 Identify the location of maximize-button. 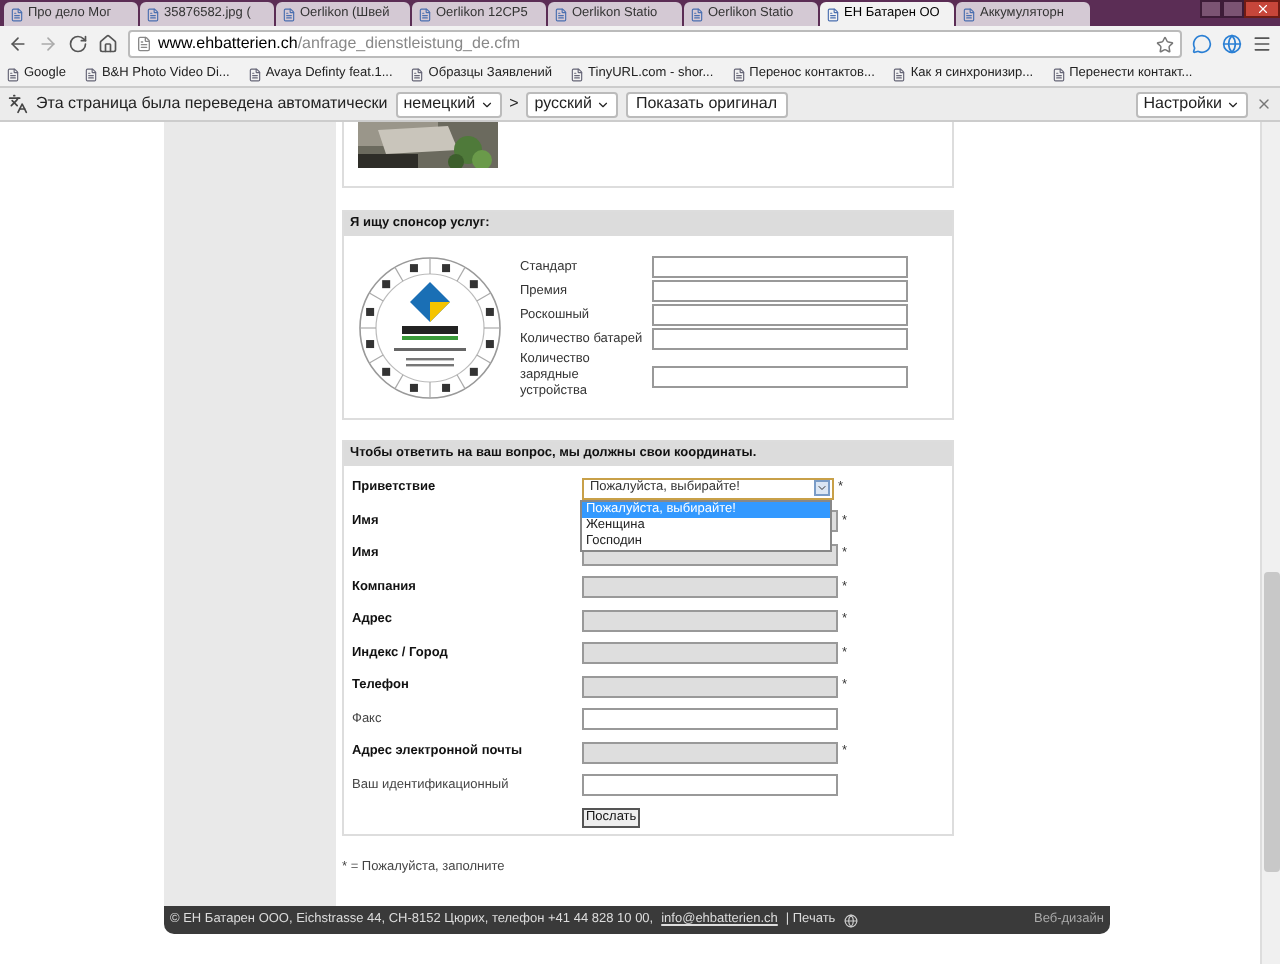
(1233, 9).